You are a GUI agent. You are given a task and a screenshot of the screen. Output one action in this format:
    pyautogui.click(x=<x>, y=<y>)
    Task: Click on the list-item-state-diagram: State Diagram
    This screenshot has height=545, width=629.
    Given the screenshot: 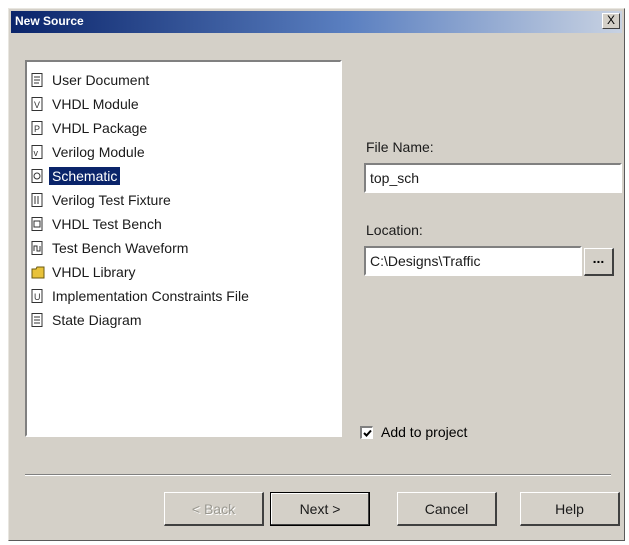 What is the action you would take?
    pyautogui.click(x=183, y=320)
    